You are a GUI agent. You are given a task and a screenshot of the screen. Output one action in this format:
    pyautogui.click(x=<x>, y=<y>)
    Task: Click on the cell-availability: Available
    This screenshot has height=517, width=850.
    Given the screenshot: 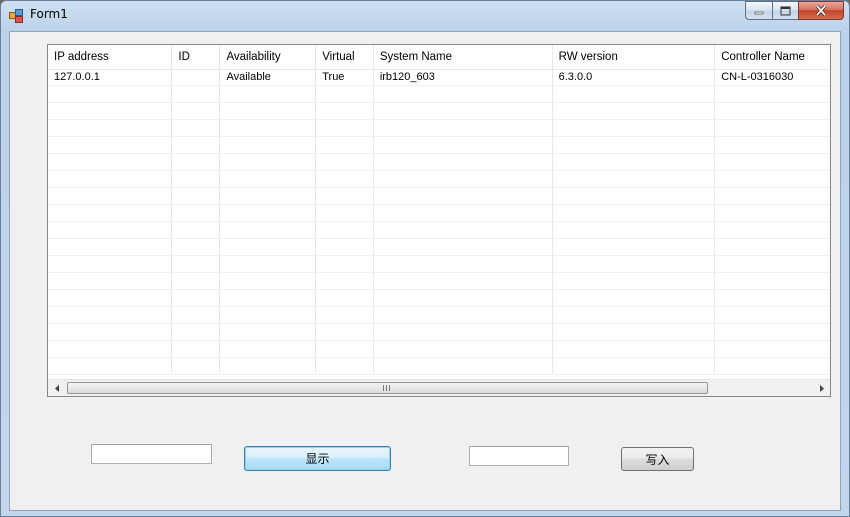 What is the action you would take?
    pyautogui.click(x=268, y=77)
    